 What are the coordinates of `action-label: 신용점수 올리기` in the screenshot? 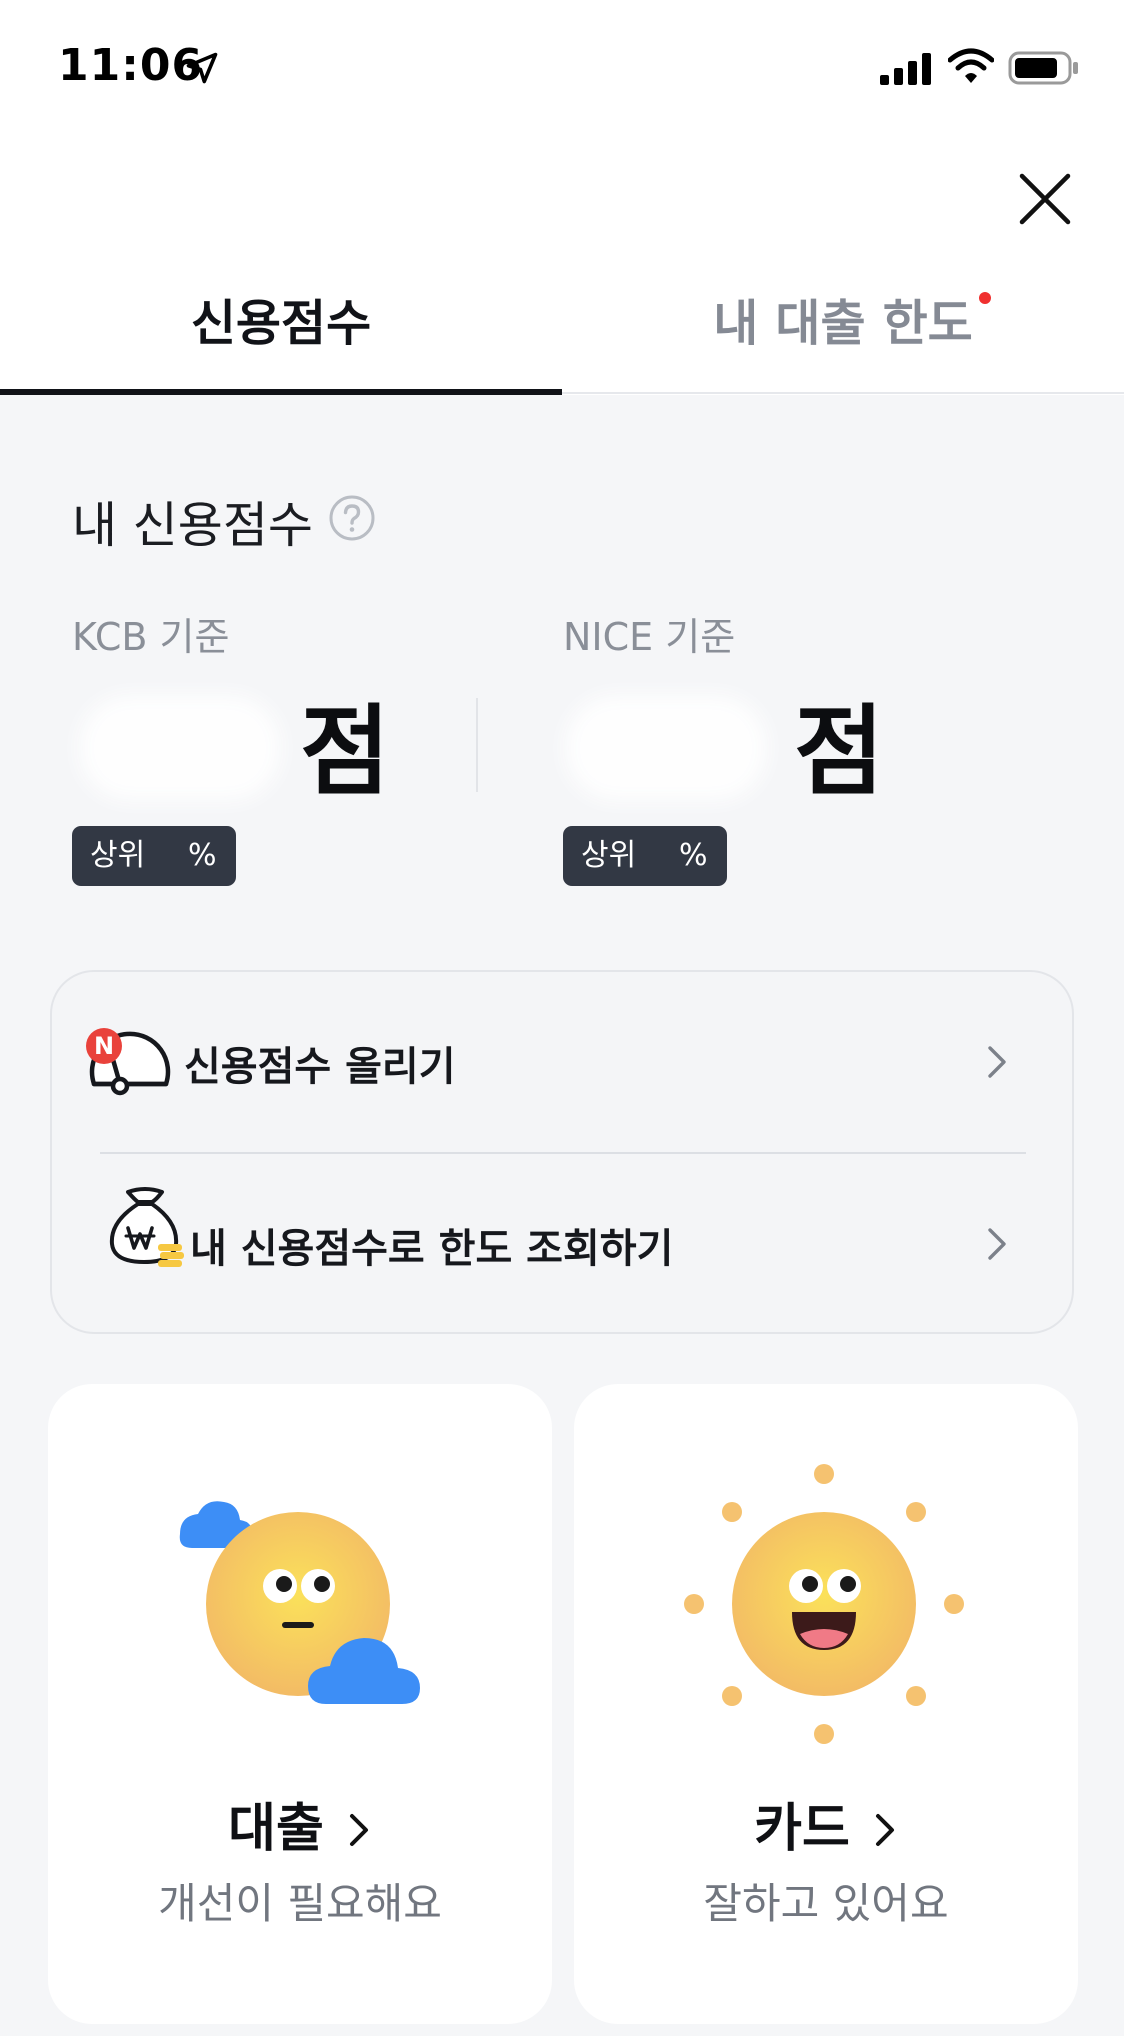 It's located at (320, 1067).